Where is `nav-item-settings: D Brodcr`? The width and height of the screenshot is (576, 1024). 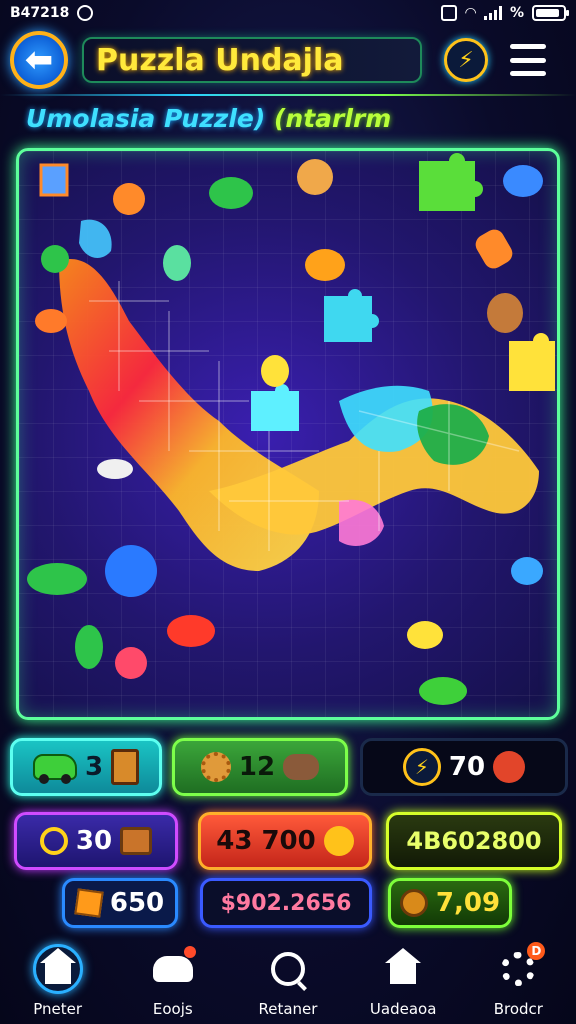
nav-item-settings: D Brodcr is located at coordinates (518, 980).